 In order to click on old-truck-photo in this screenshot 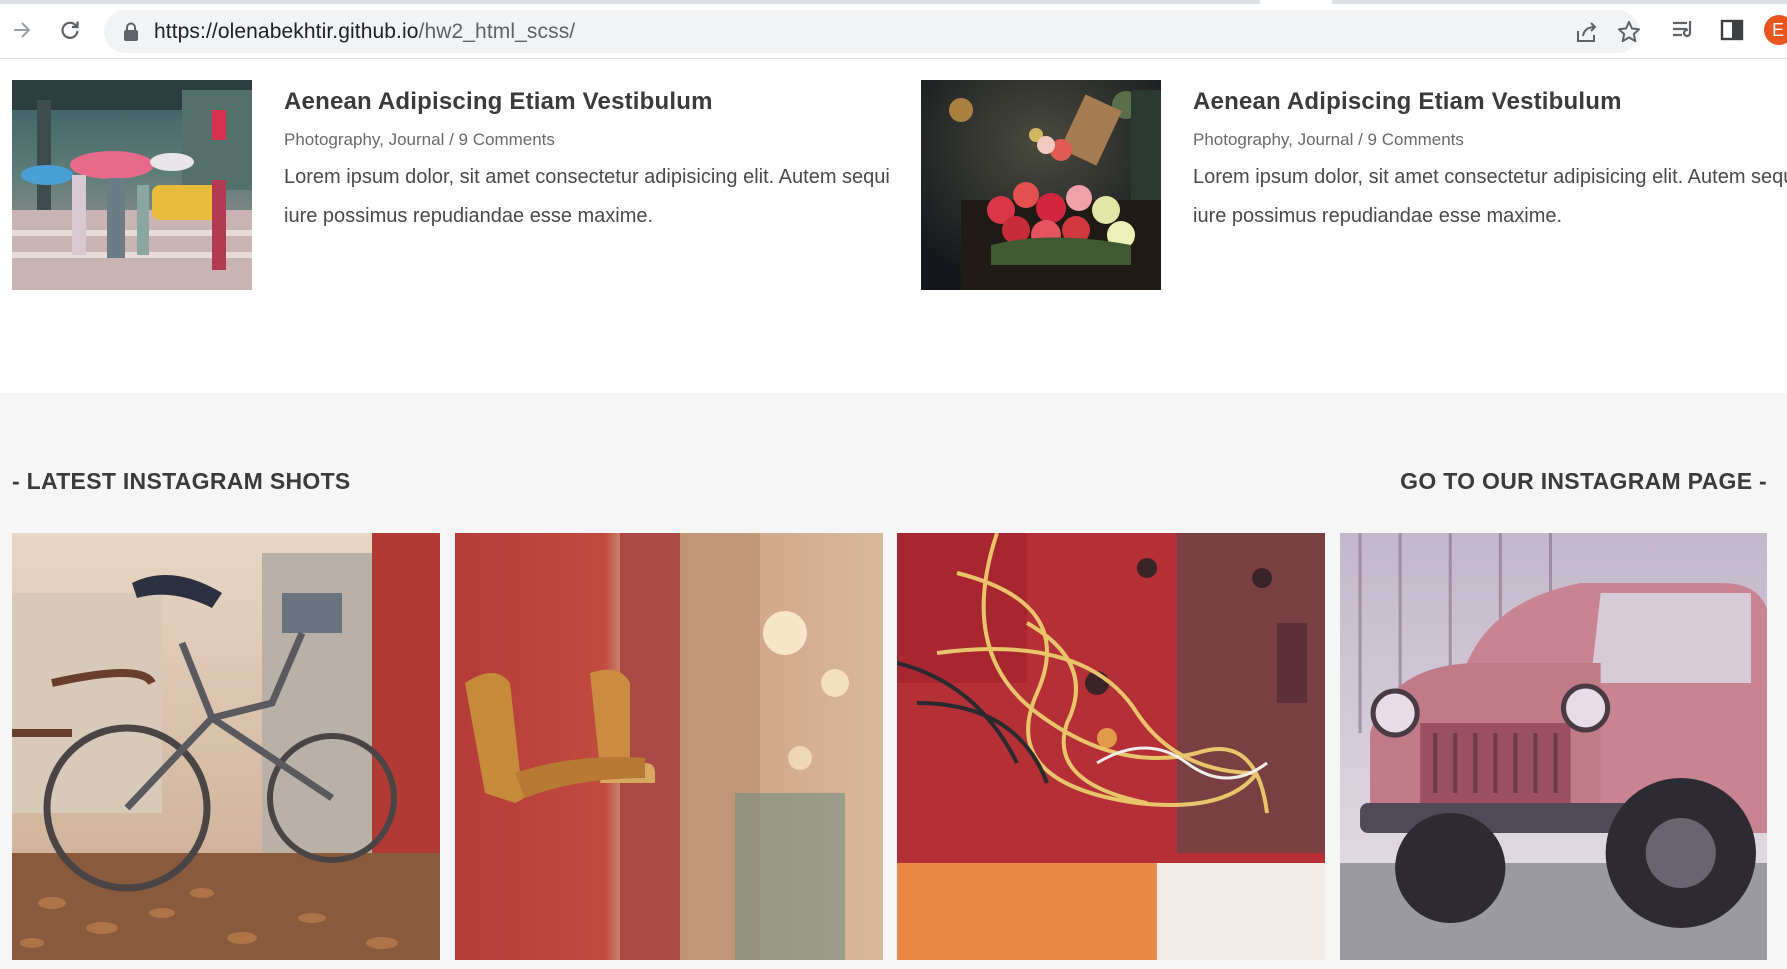, I will do `click(1553, 746)`.